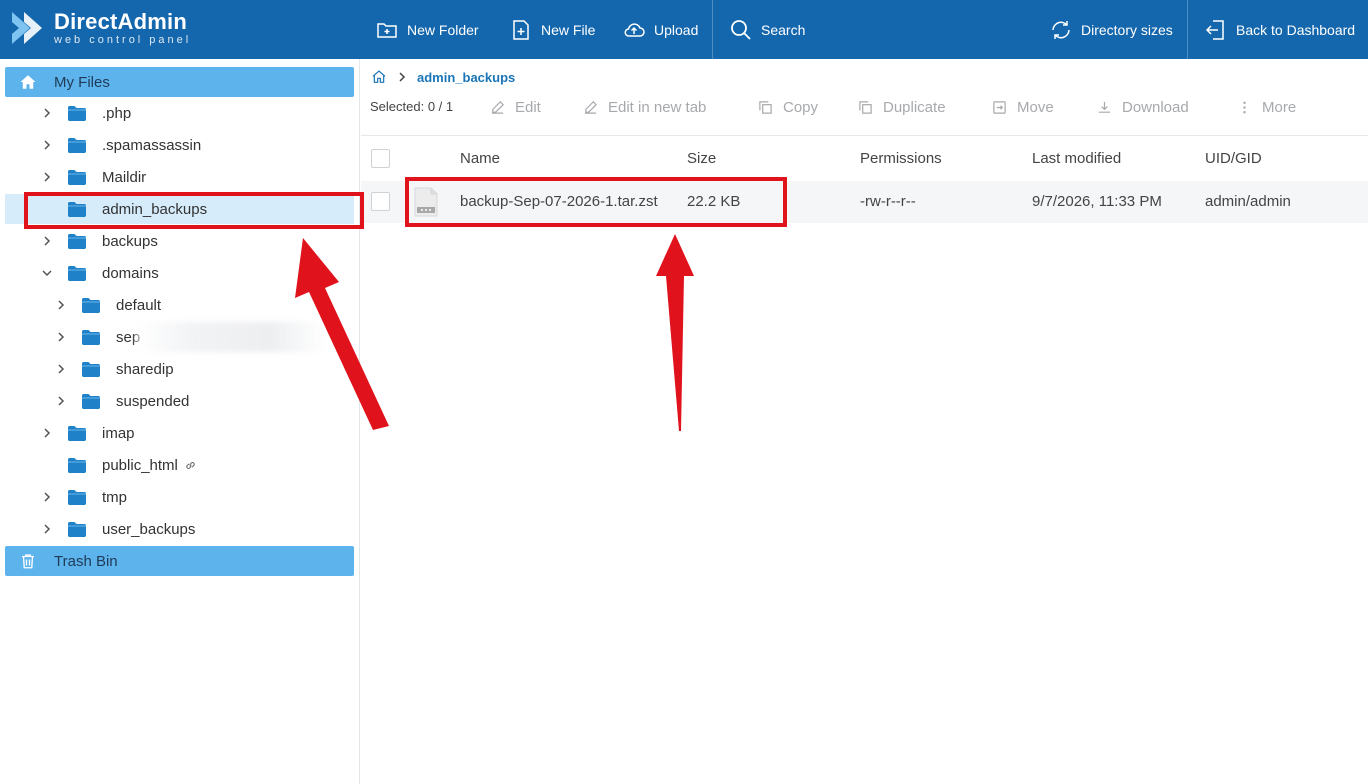 The height and width of the screenshot is (784, 1368). Describe the element at coordinates (1187, 29) in the screenshot. I see `toolbar-divider` at that location.